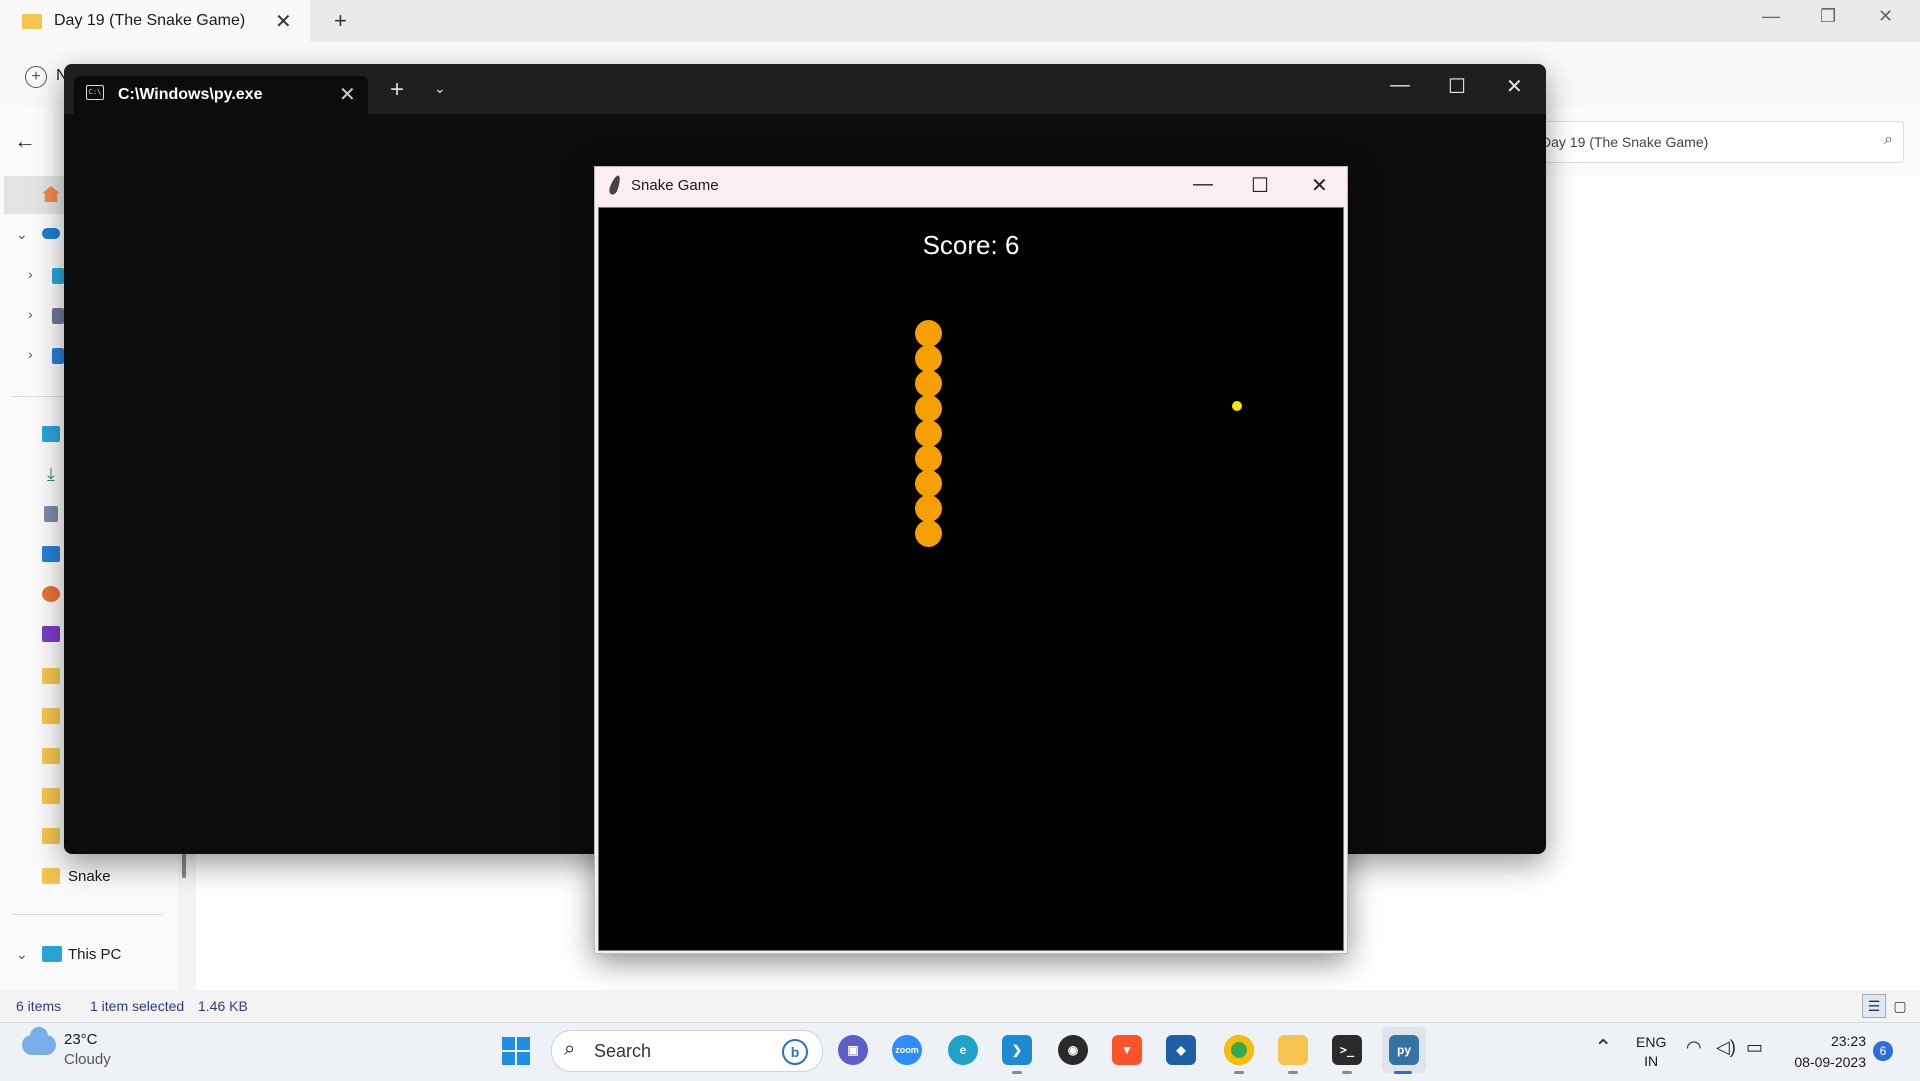 The image size is (1920, 1081). What do you see at coordinates (39, 1041) in the screenshot?
I see `cloud-icon` at bounding box center [39, 1041].